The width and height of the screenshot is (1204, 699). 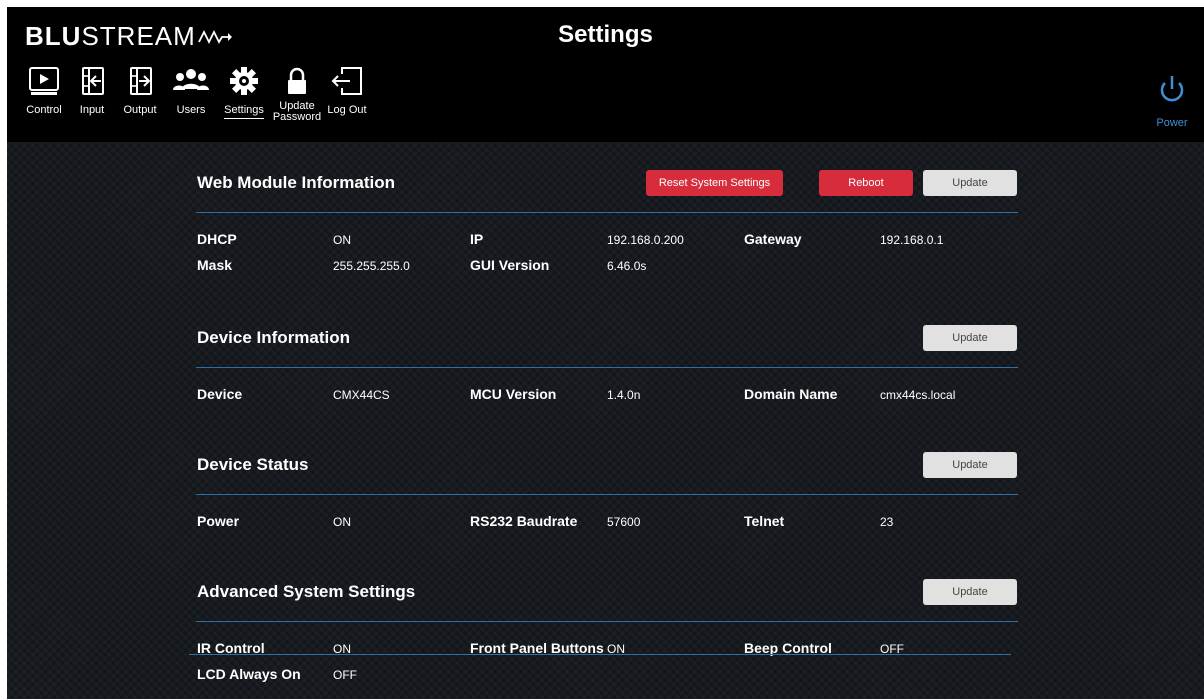 I want to click on nav-item-input: Input, so click(x=92, y=94).